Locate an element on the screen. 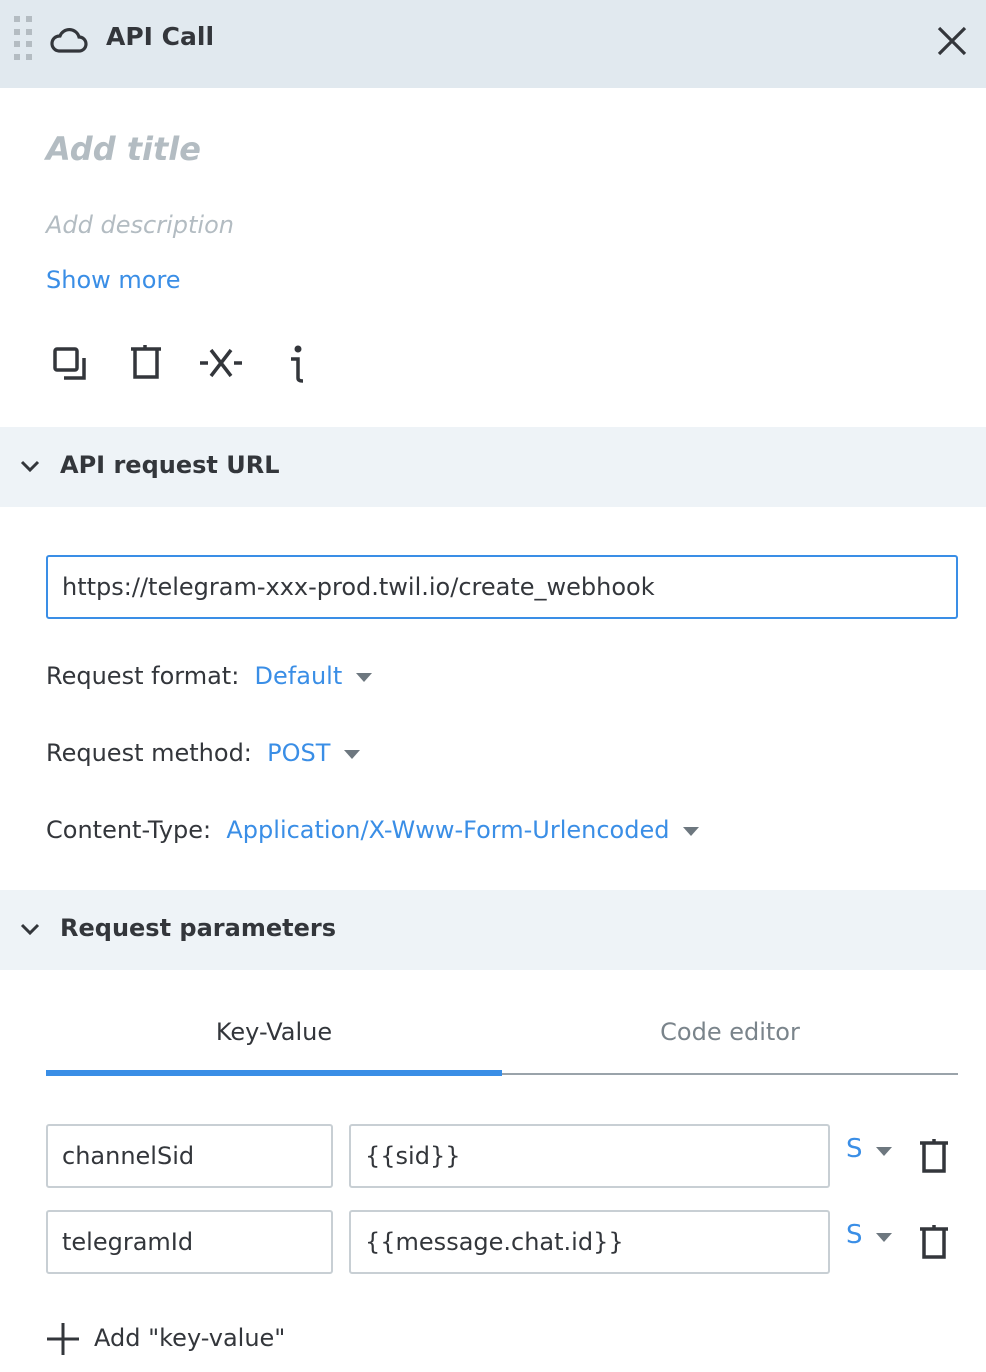 This screenshot has height=1372, width=986. method-dropdown: POST is located at coordinates (298, 753).